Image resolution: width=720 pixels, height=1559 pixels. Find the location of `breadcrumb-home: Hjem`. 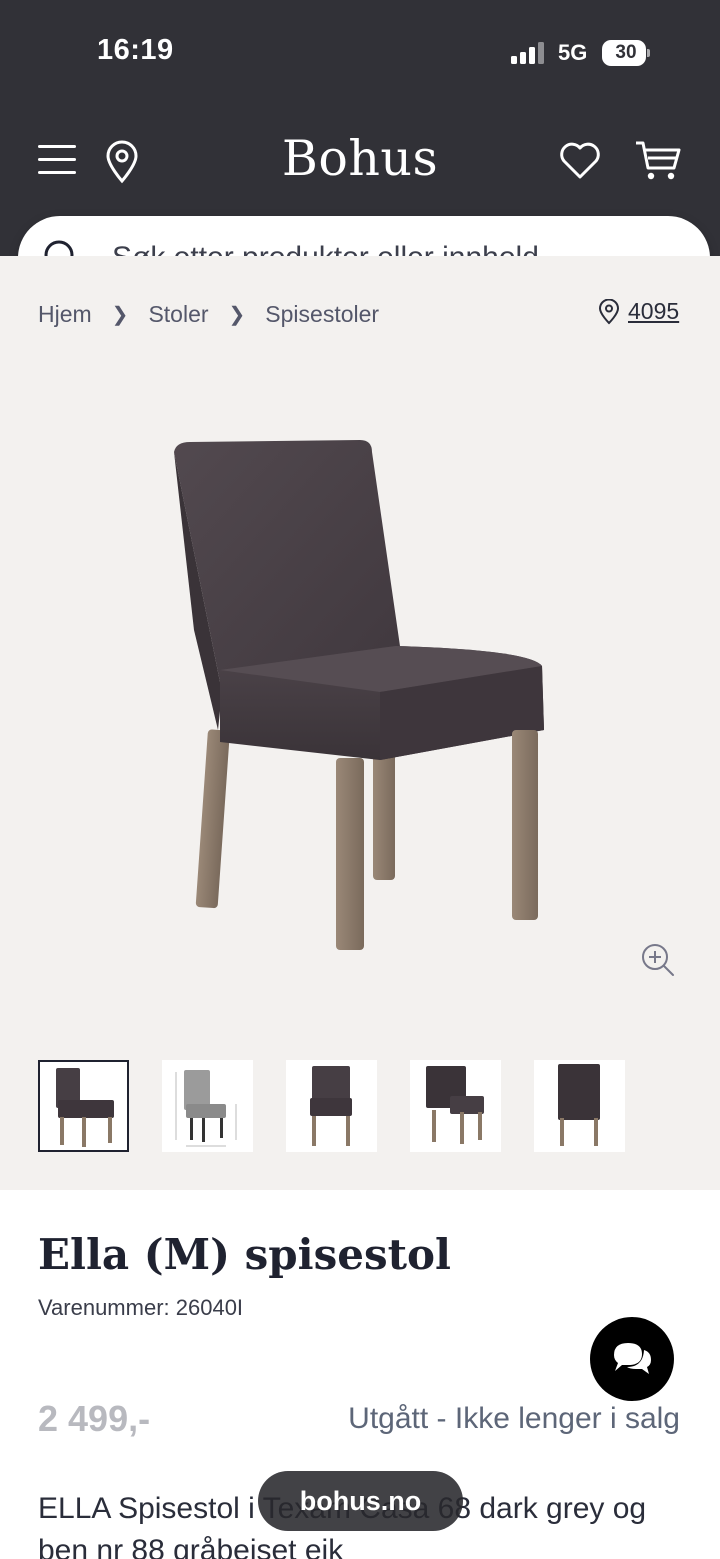

breadcrumb-home: Hjem is located at coordinates (65, 314).